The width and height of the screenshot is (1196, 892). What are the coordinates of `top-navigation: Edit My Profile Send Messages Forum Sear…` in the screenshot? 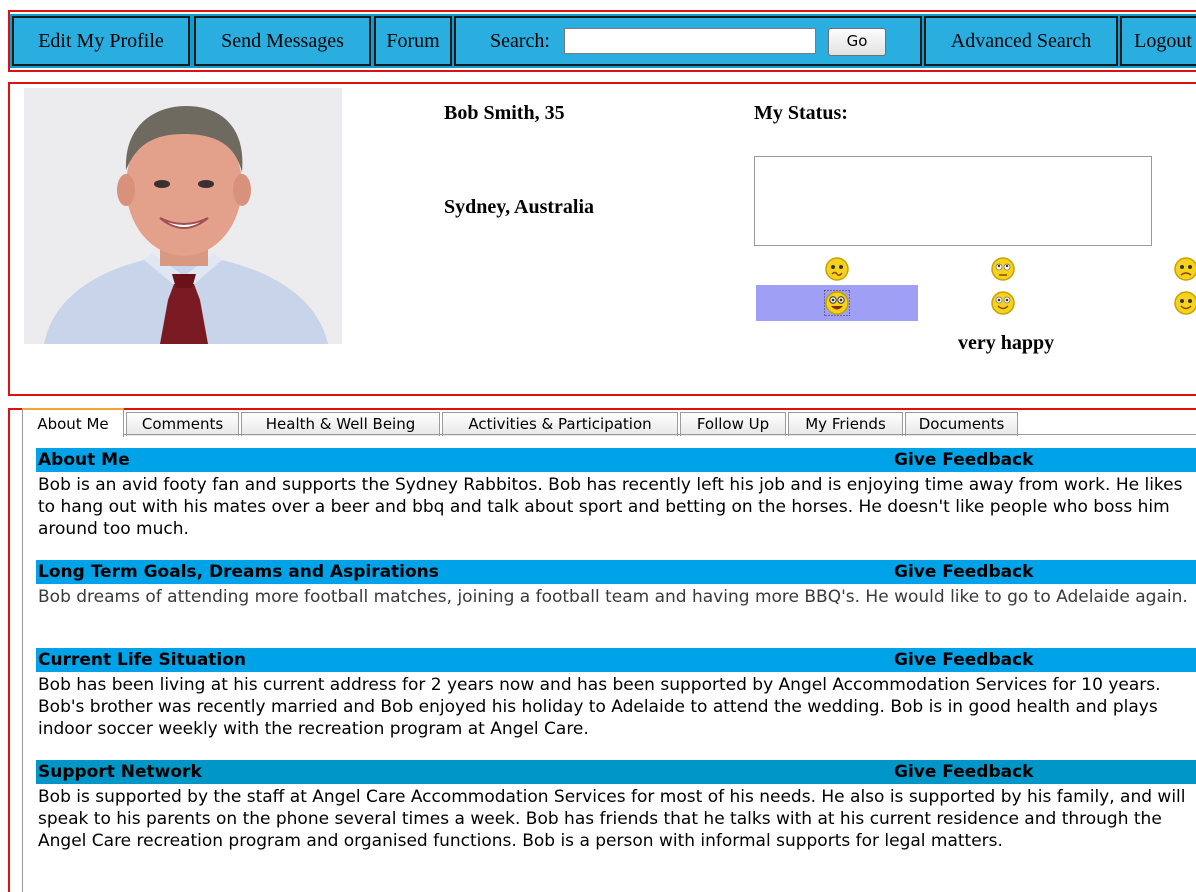 It's located at (602, 41).